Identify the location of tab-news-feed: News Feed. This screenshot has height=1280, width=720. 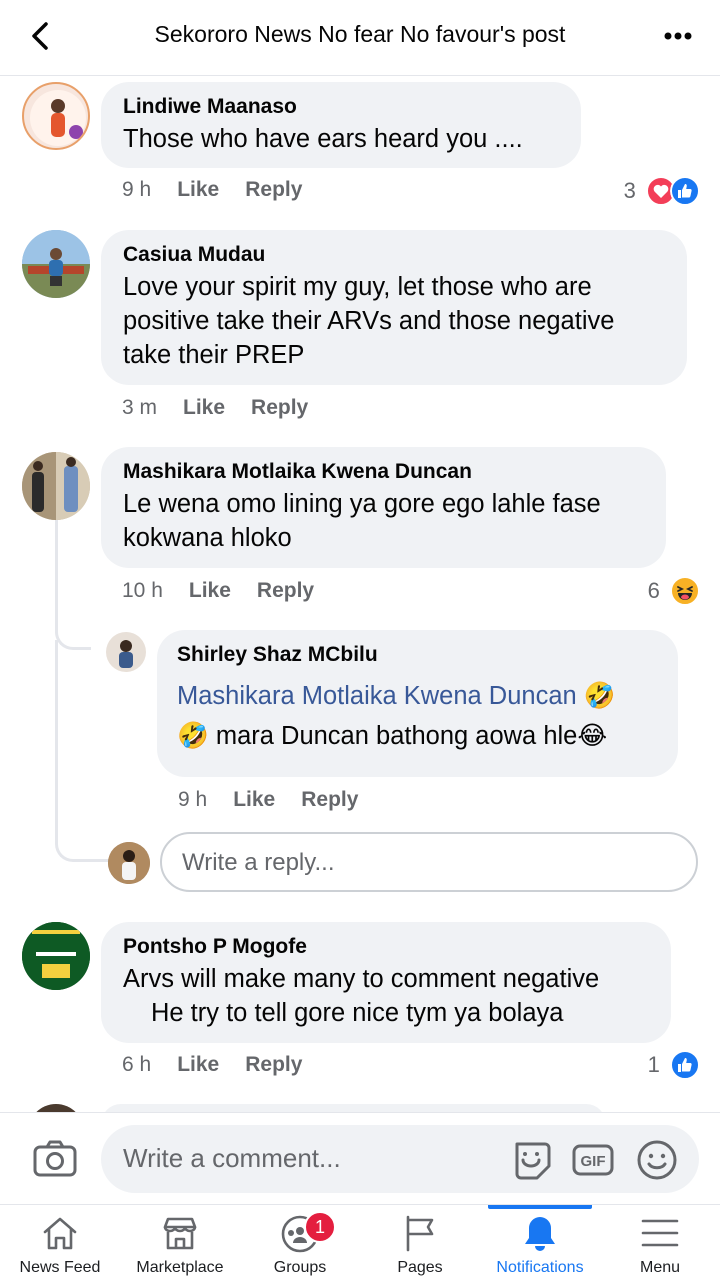
(60, 1242).